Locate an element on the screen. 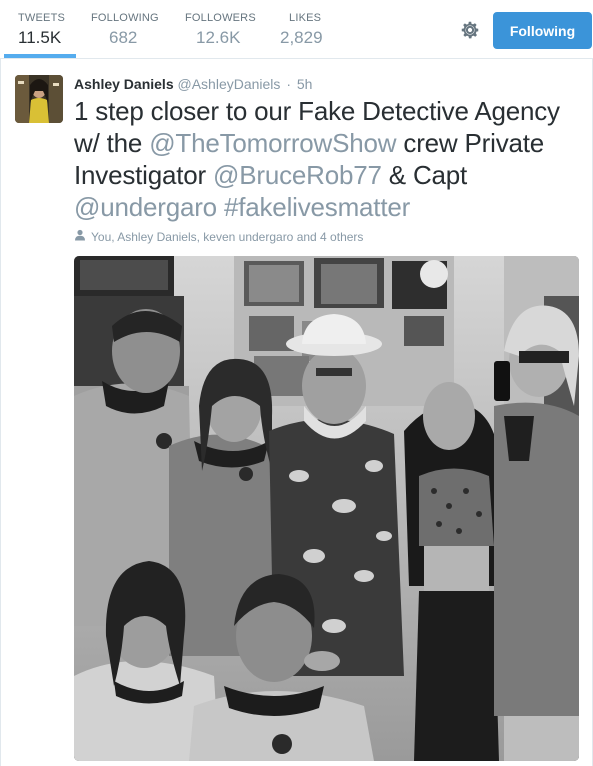 This screenshot has height=766, width=593. gear-icon is located at coordinates (470, 30).